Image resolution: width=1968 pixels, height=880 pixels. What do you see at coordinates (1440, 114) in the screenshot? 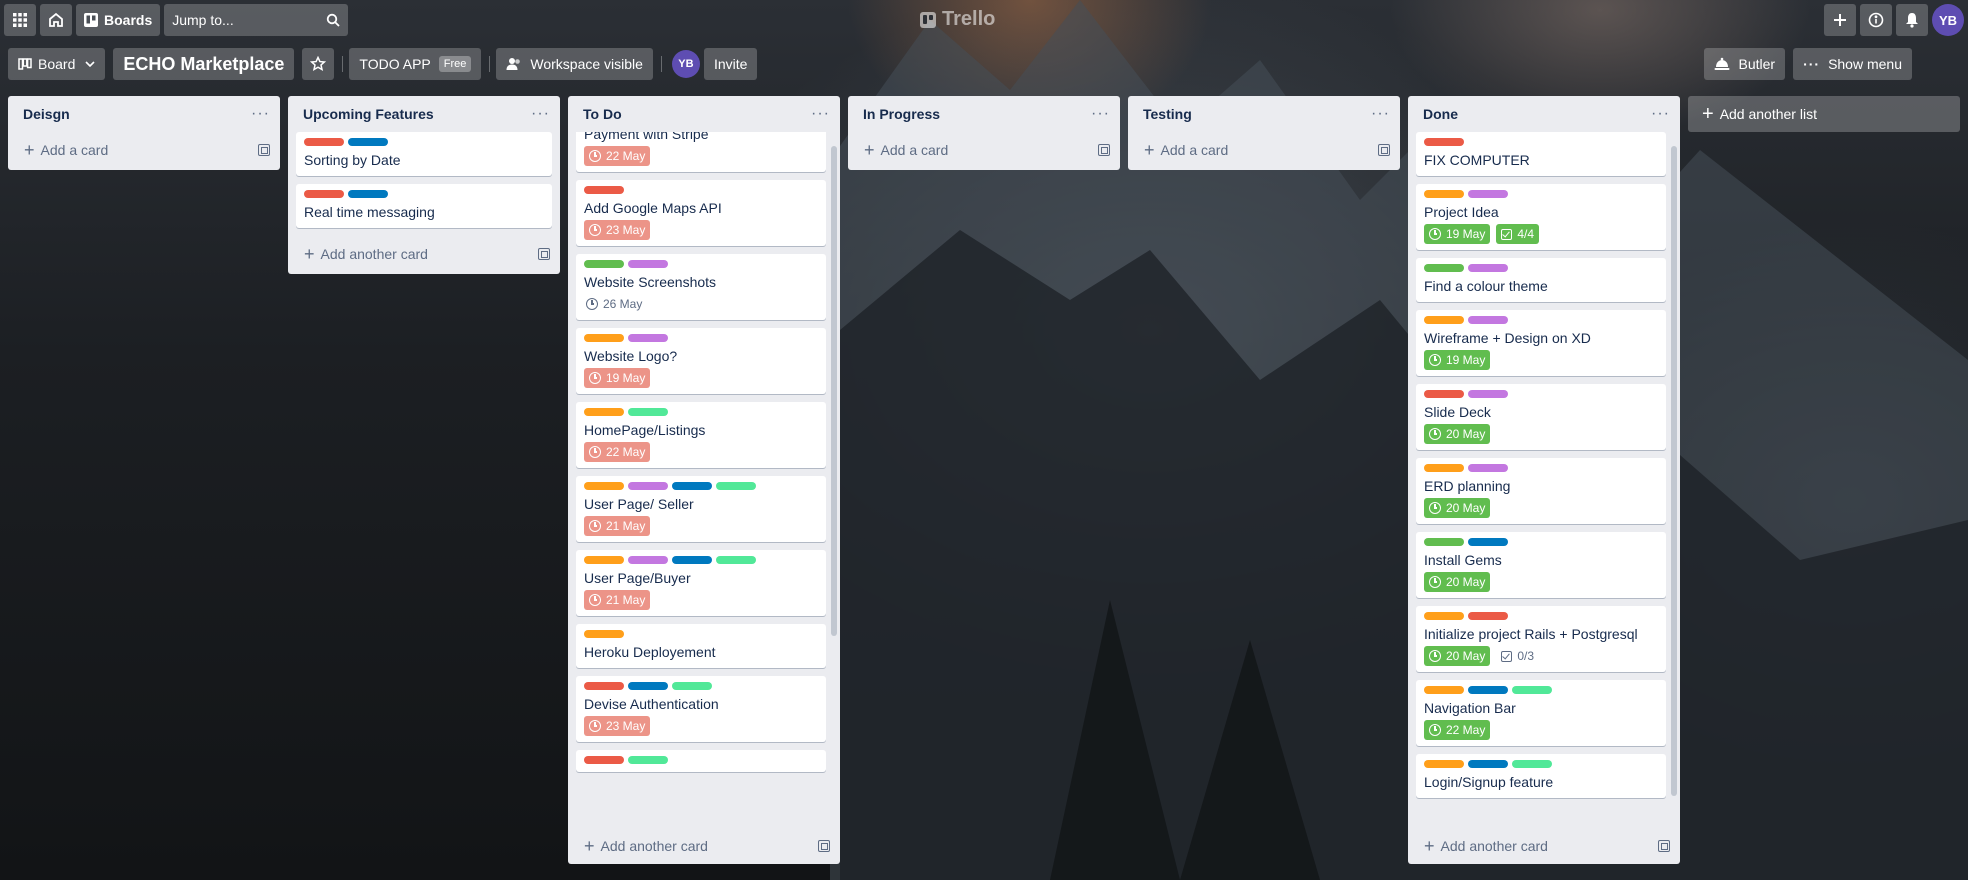
I see `list-title: Done` at bounding box center [1440, 114].